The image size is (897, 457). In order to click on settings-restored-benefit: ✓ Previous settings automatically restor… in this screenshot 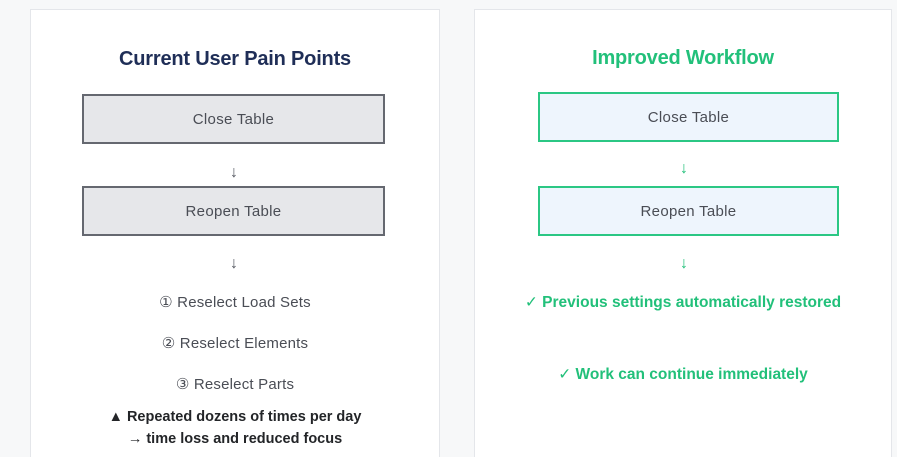, I will do `click(683, 302)`.